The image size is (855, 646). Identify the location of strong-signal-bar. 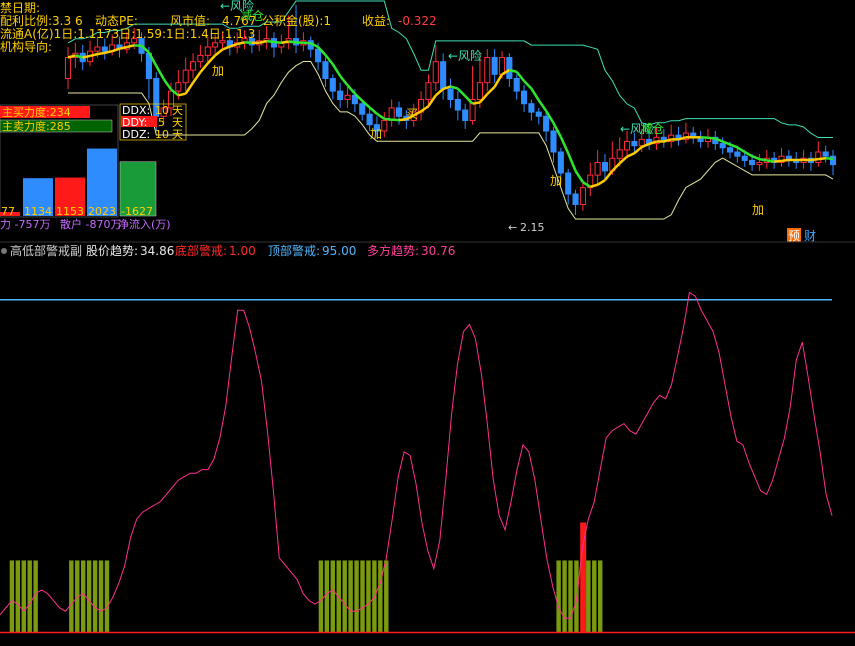
(583, 577).